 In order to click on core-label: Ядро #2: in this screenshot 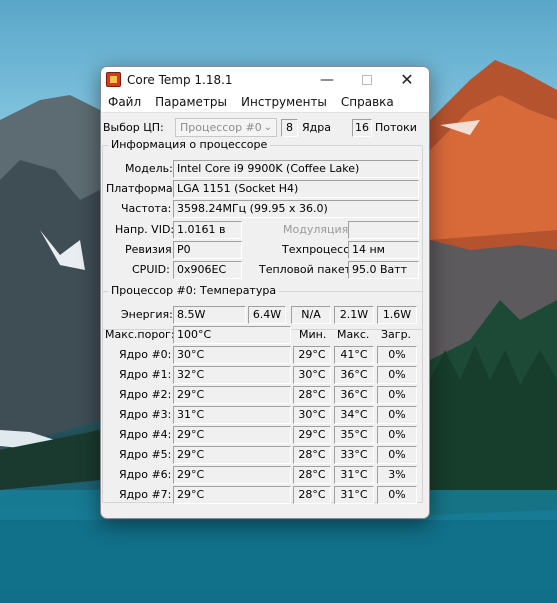, I will do `click(145, 394)`.